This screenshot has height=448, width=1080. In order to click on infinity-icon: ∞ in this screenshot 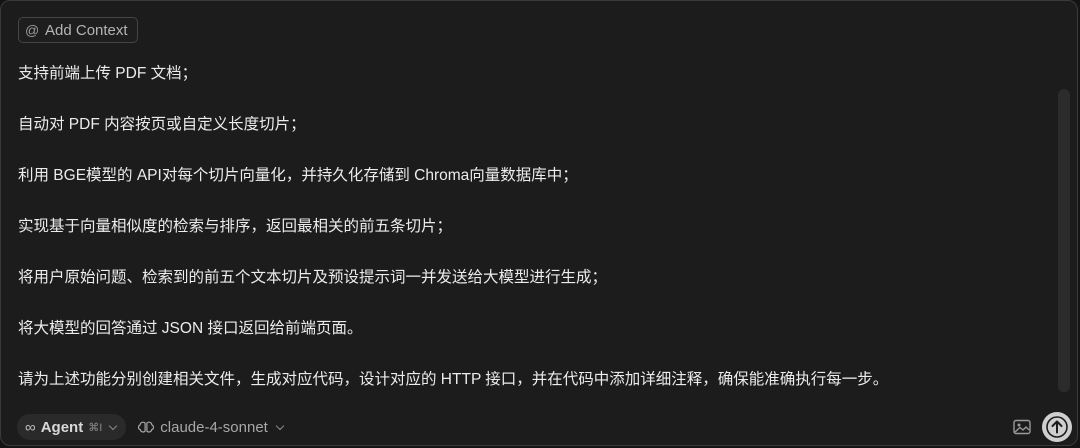, I will do `click(30, 427)`.